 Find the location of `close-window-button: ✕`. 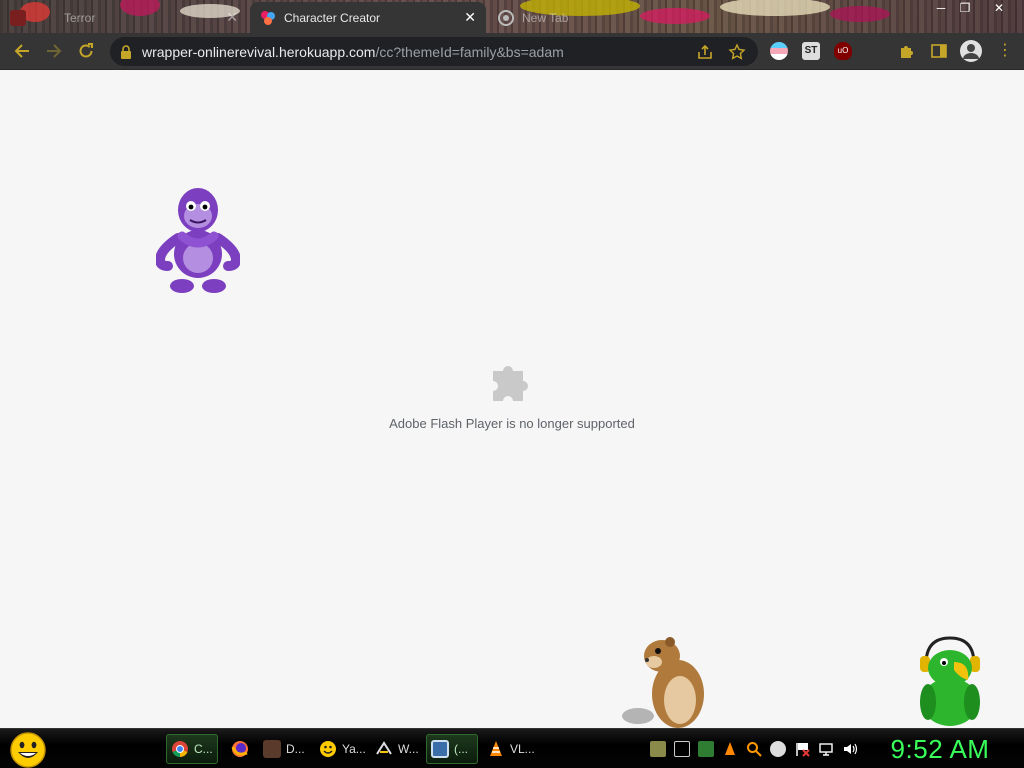

close-window-button: ✕ is located at coordinates (999, 8).